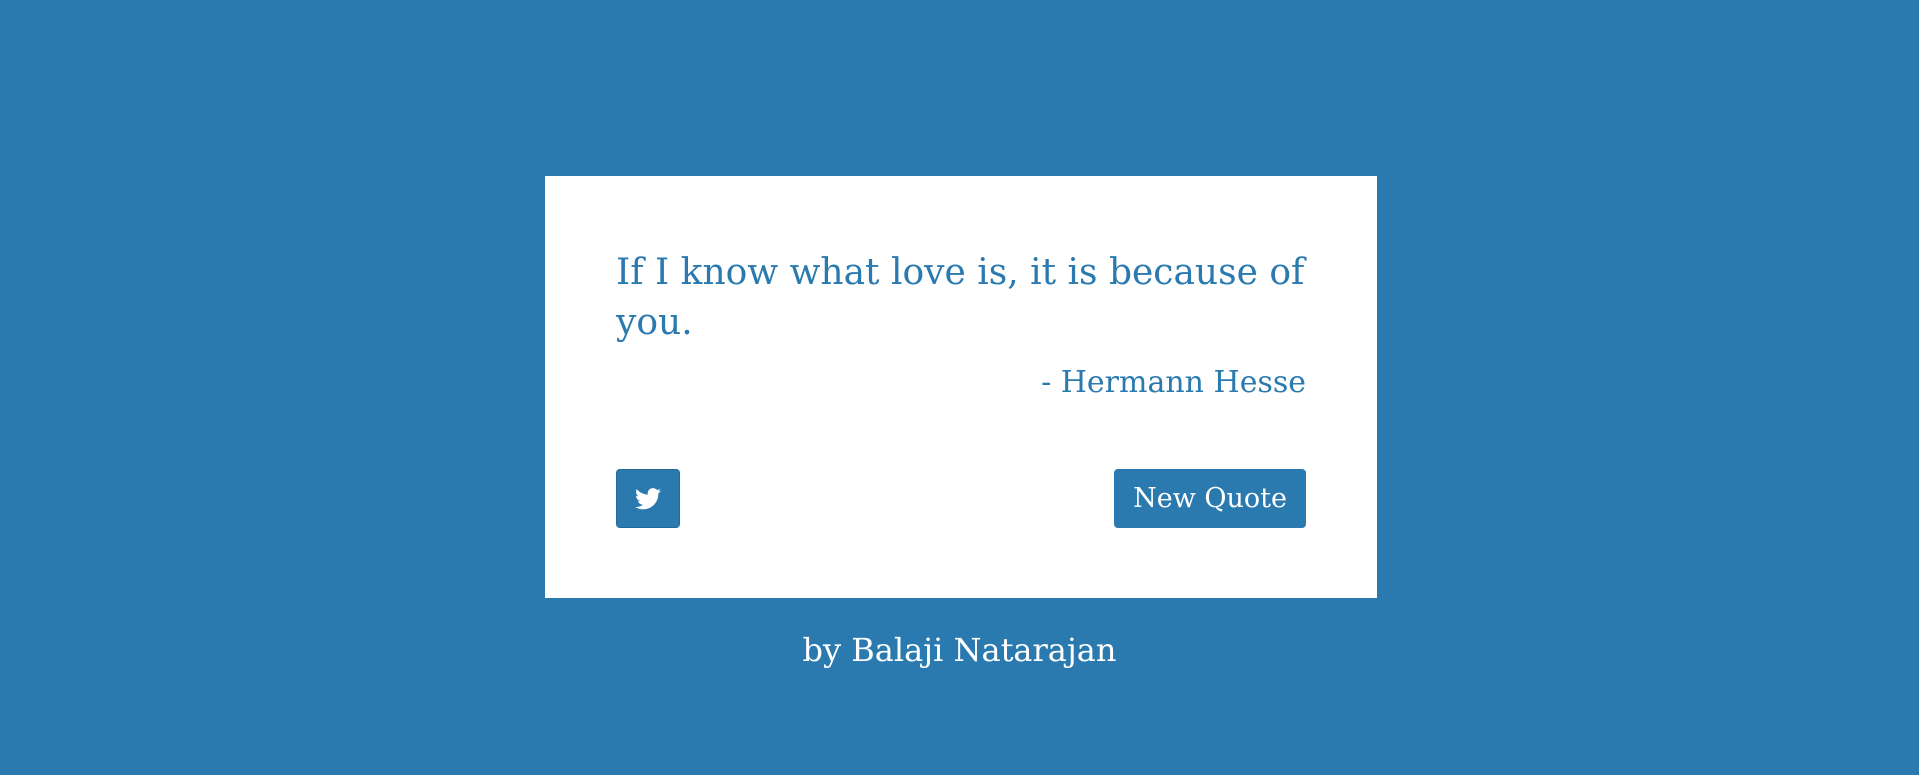 This screenshot has width=1919, height=775. Describe the element at coordinates (961, 498) in the screenshot. I see `quote-actions: New Quote` at that location.